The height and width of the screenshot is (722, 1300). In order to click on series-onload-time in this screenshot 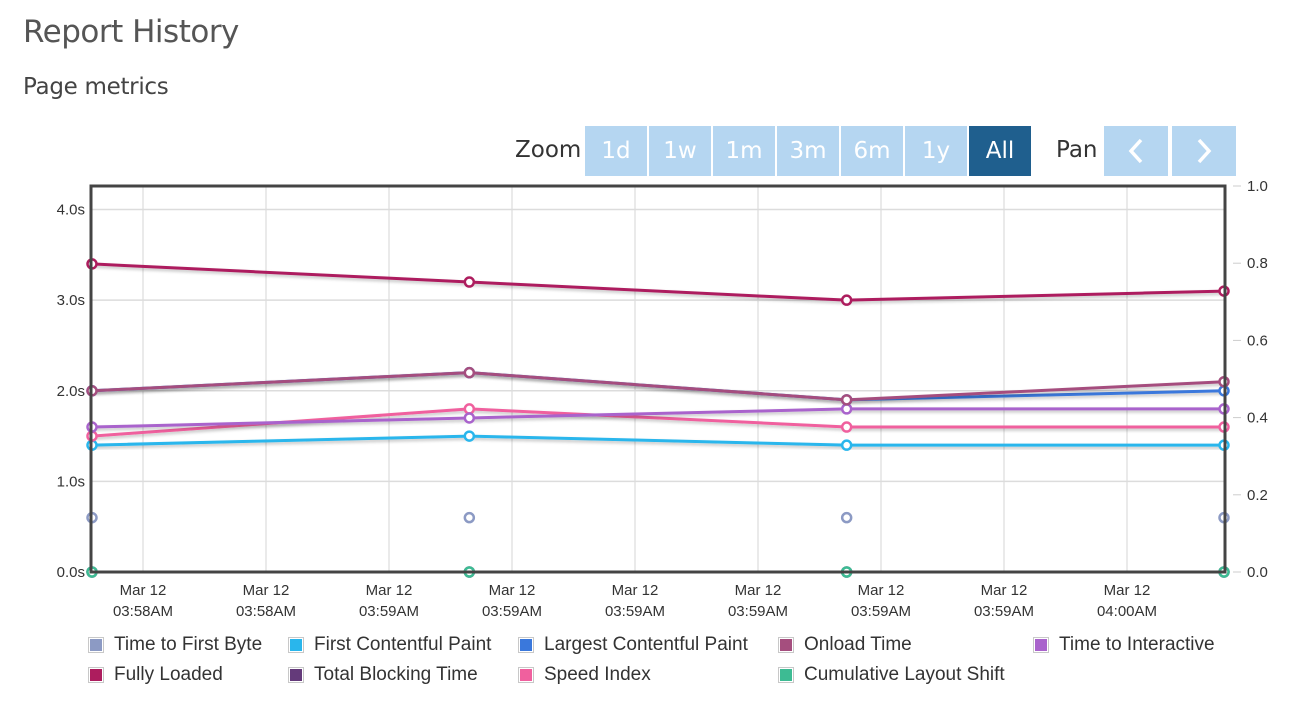, I will do `click(658, 386)`.